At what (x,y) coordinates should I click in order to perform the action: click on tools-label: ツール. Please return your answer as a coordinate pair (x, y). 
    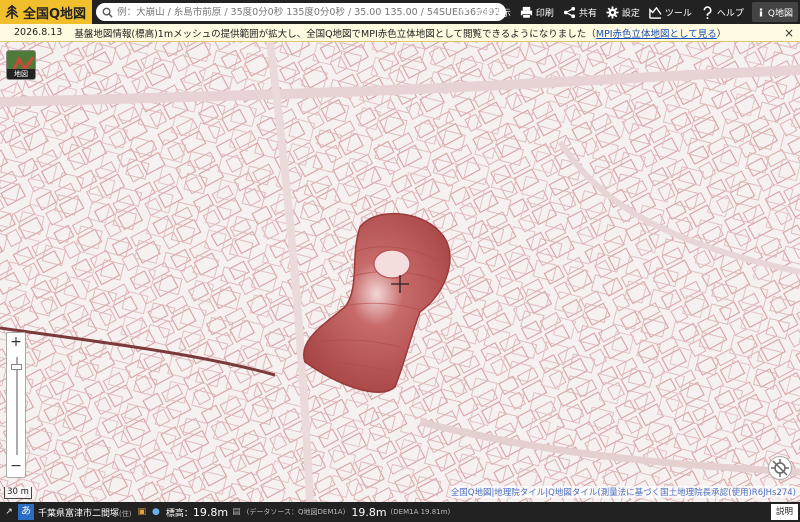
    Looking at the image, I should click on (678, 13).